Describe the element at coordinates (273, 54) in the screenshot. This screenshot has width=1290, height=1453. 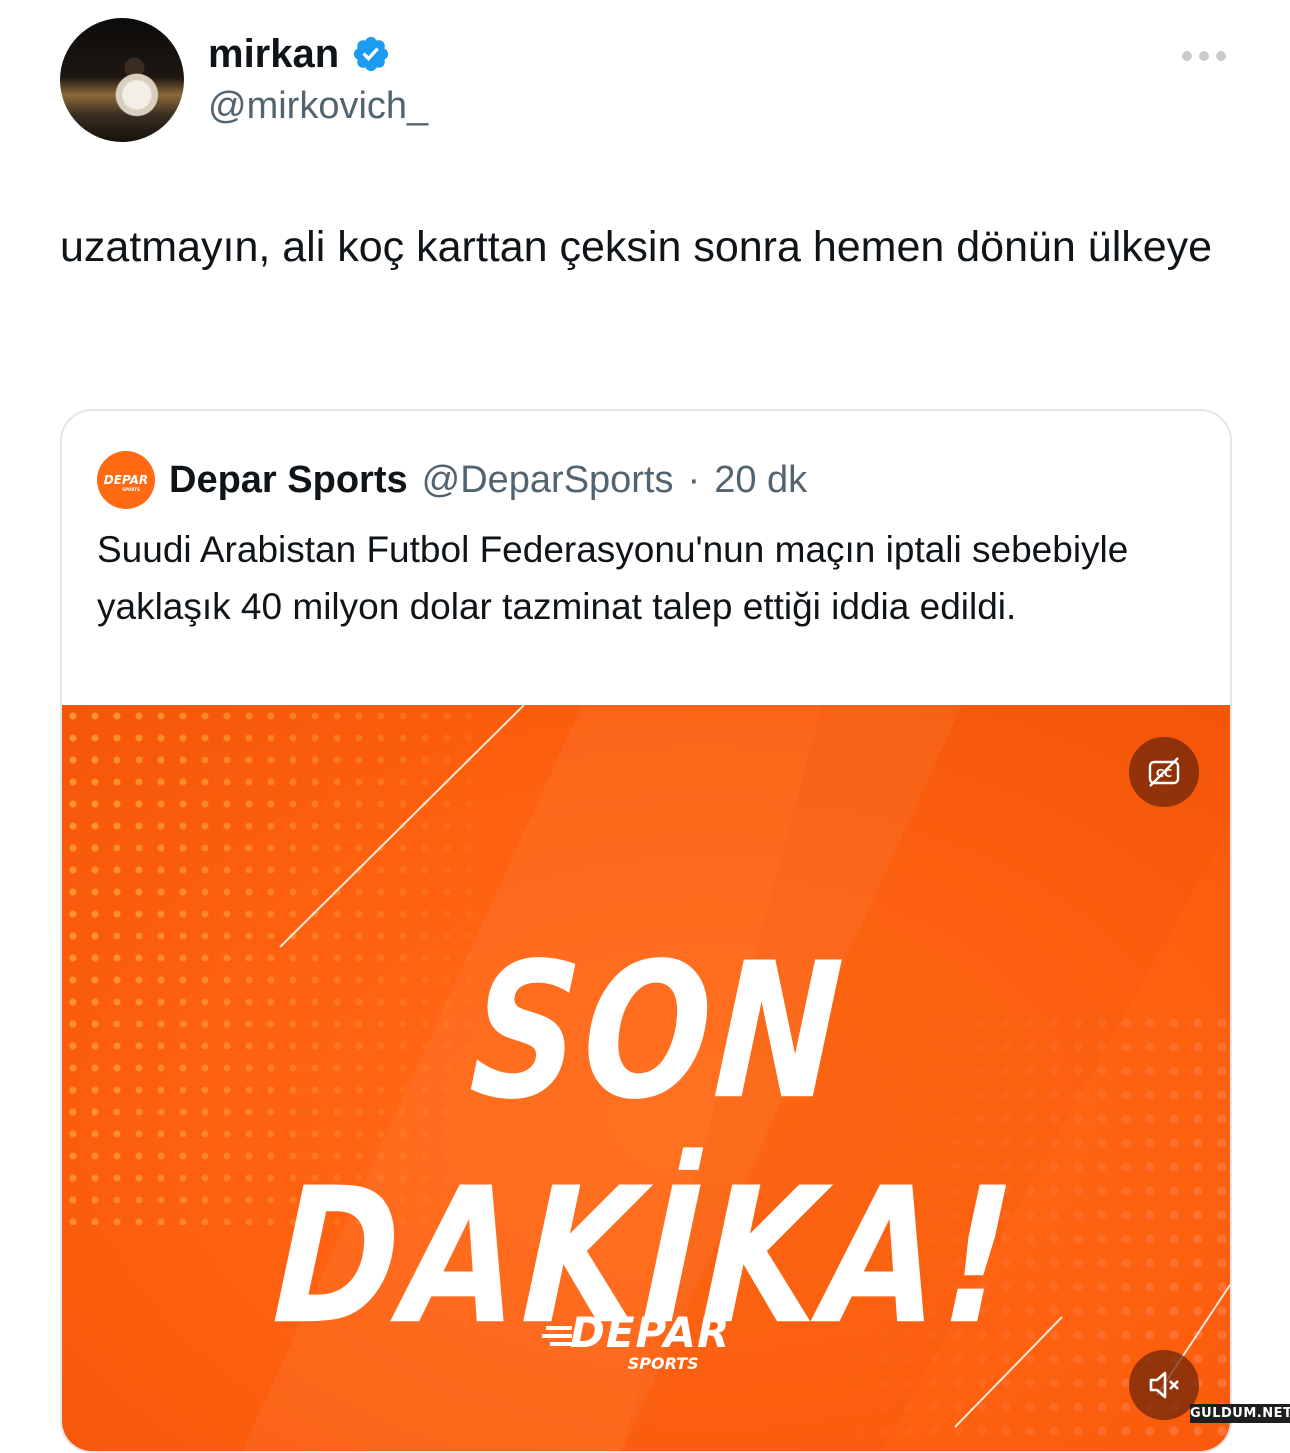
I see `author-name: mirkan` at that location.